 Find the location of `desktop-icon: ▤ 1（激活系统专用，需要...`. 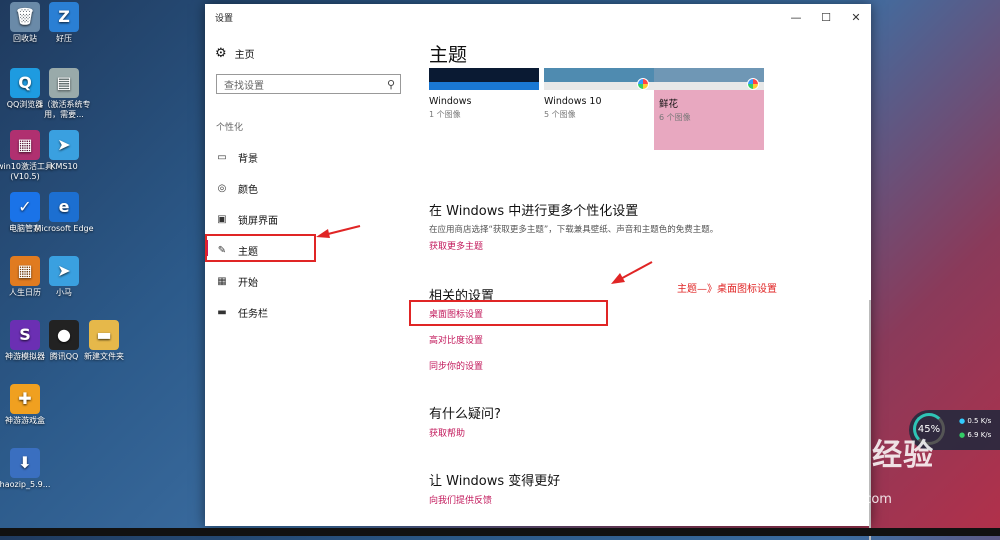

desktop-icon: ▤ 1（激活系统专用，需要... is located at coordinates (64, 94).